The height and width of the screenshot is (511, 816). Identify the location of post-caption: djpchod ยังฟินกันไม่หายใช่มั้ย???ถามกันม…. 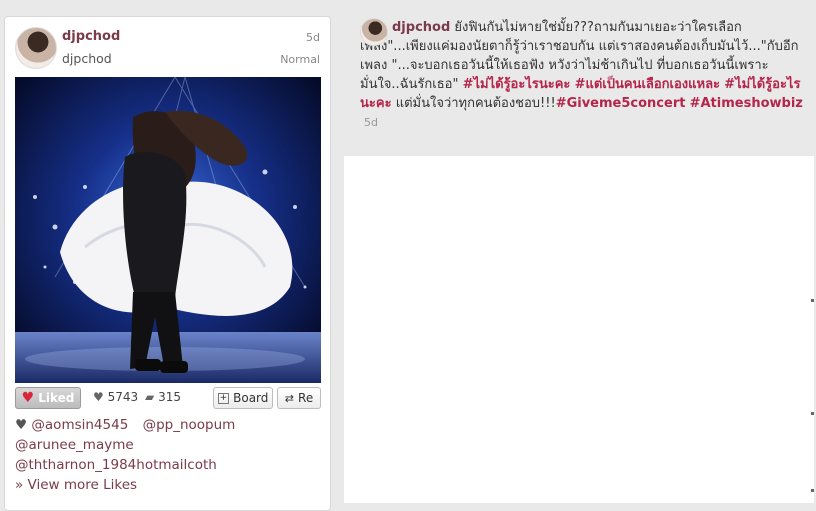
(585, 75).